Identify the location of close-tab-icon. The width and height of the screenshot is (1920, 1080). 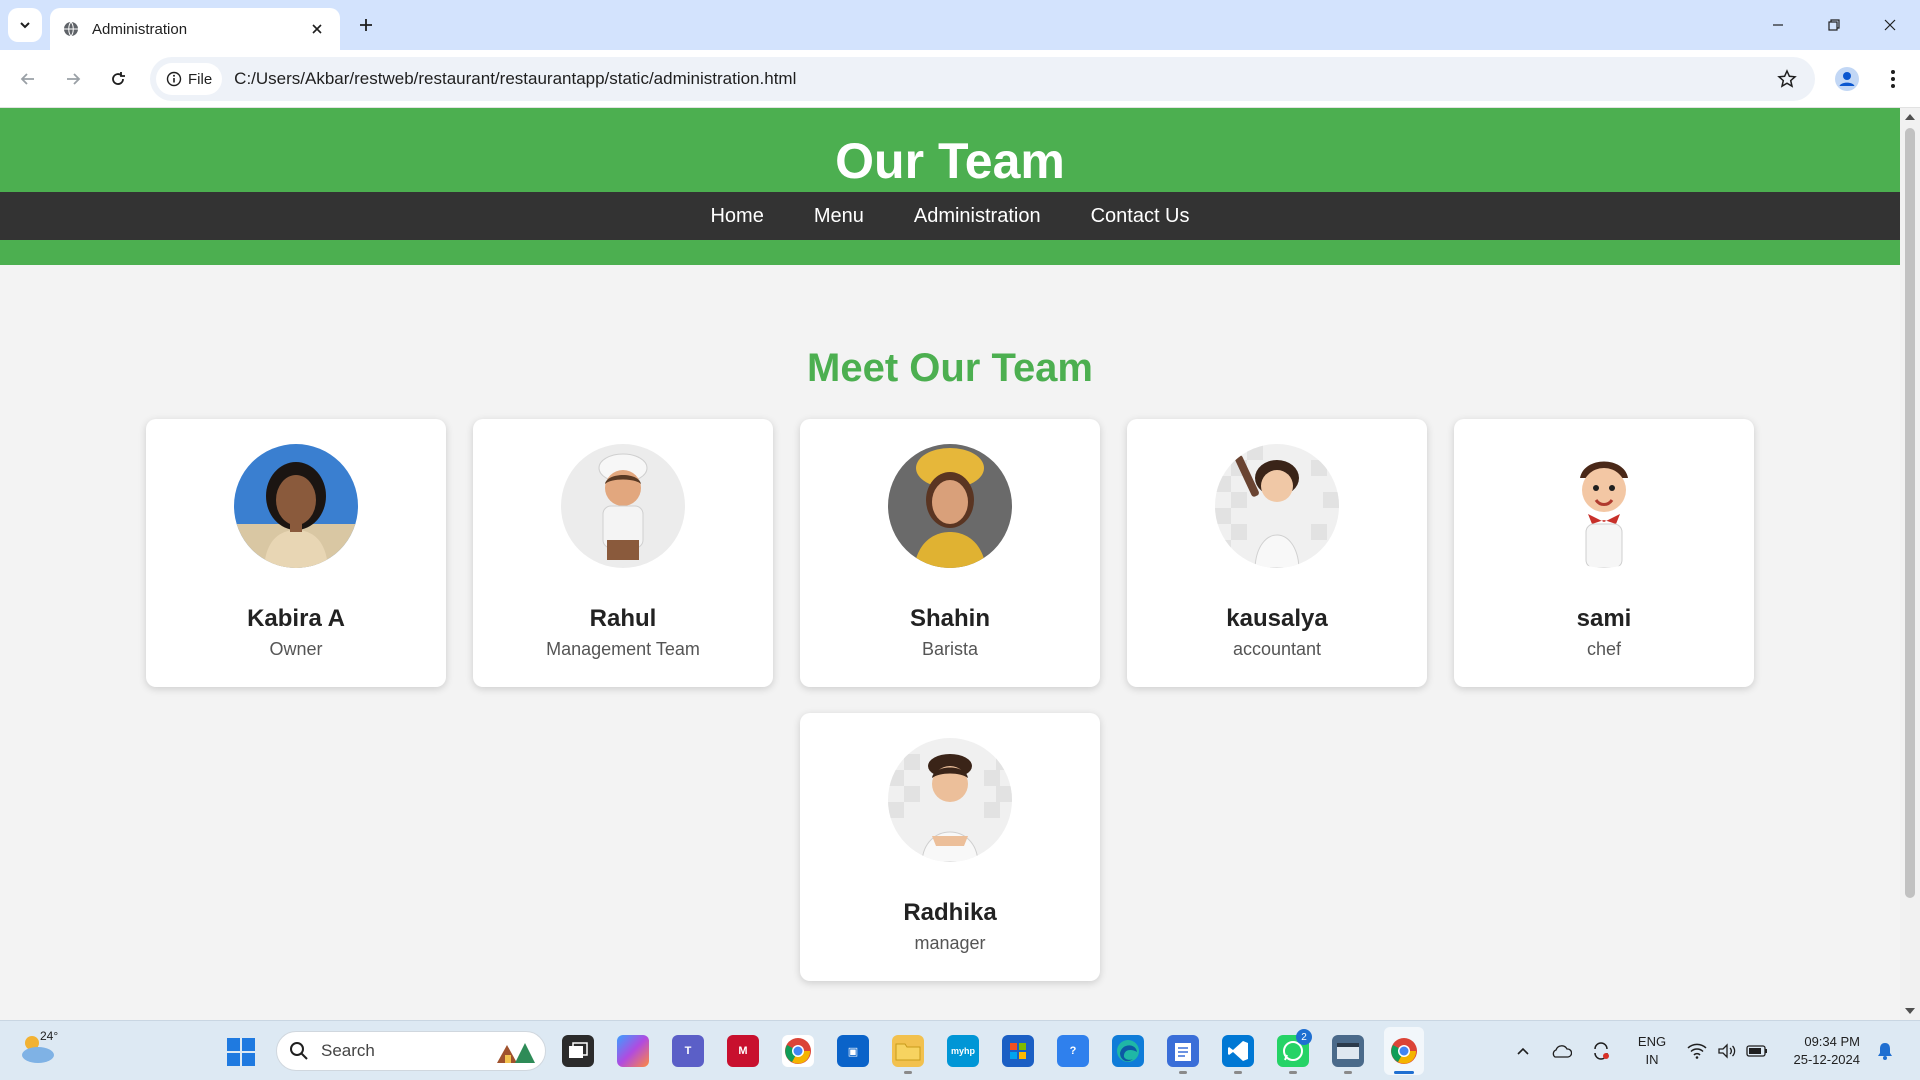
(317, 29).